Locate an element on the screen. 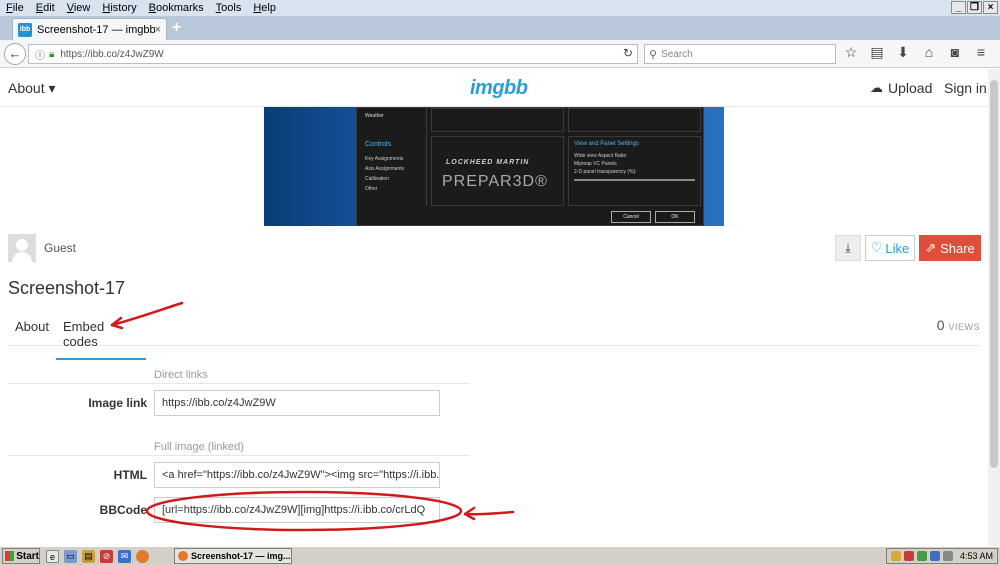 This screenshot has height=565, width=1000. ie-icon: e is located at coordinates (52, 556).